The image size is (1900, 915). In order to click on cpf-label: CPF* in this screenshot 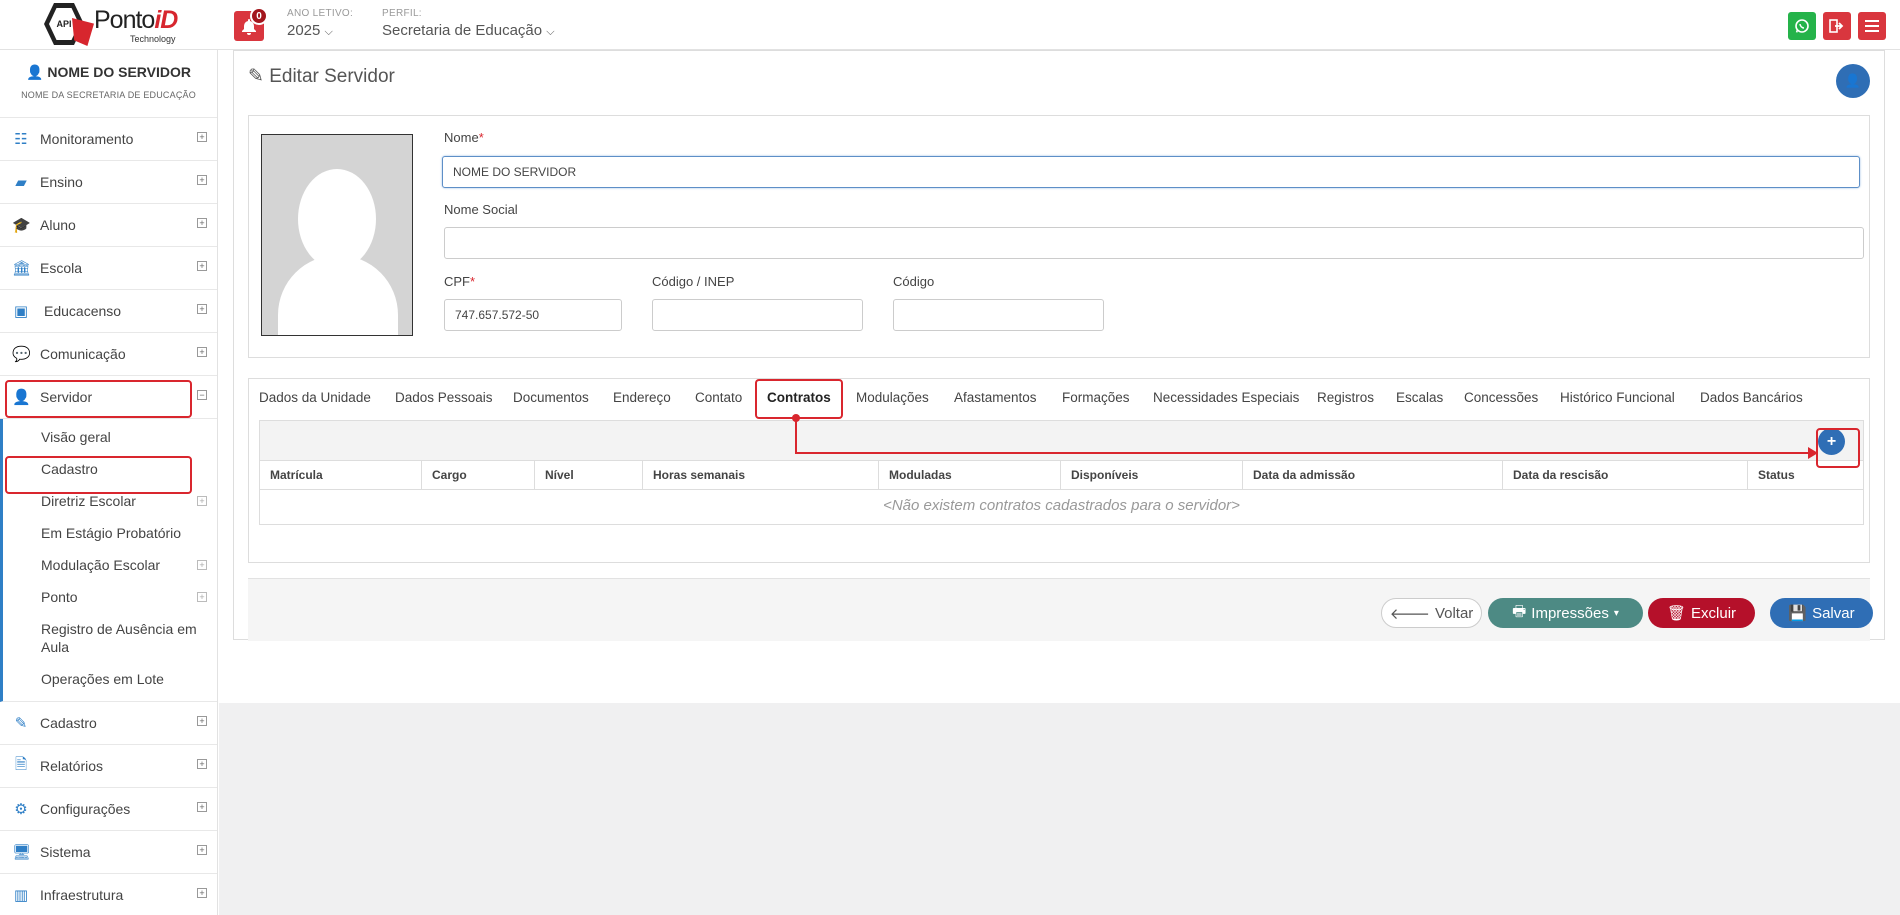, I will do `click(460, 281)`.